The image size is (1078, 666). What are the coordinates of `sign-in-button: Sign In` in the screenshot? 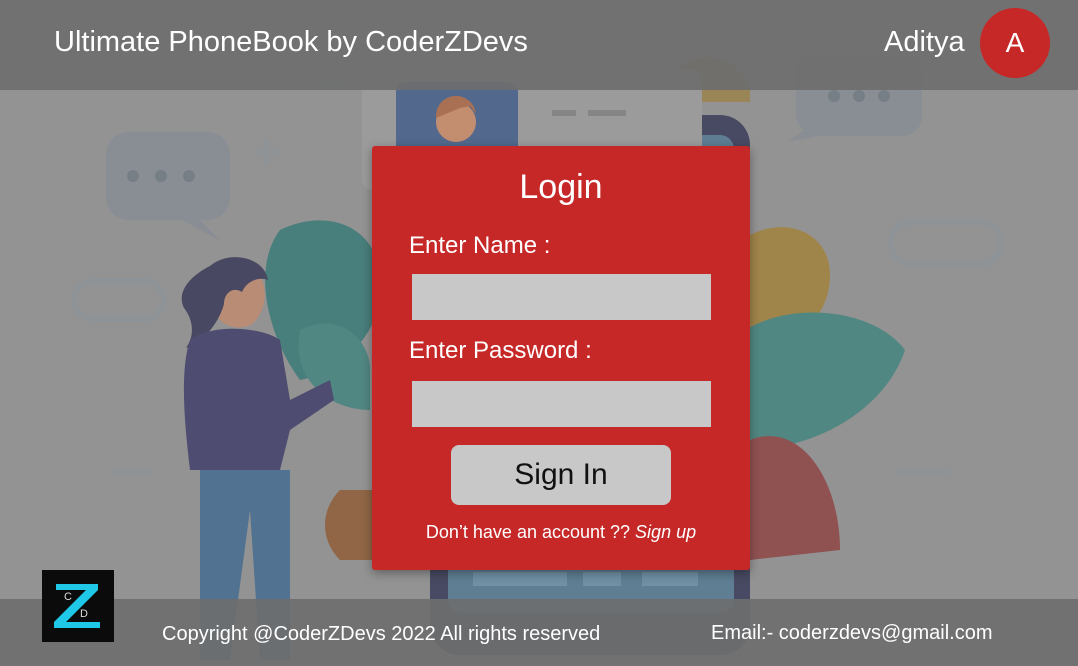 It's located at (561, 475).